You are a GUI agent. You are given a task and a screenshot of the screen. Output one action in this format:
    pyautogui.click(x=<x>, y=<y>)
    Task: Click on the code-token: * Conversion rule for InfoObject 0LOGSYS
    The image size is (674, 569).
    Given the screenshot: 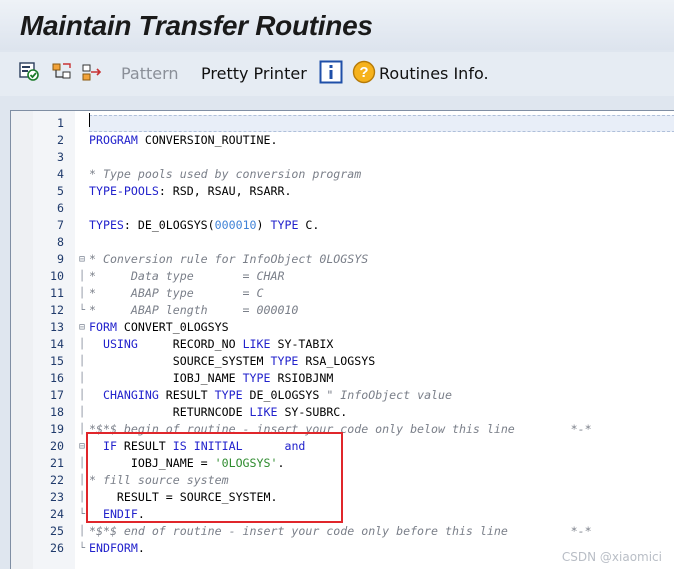 What is the action you would take?
    pyautogui.click(x=229, y=259)
    